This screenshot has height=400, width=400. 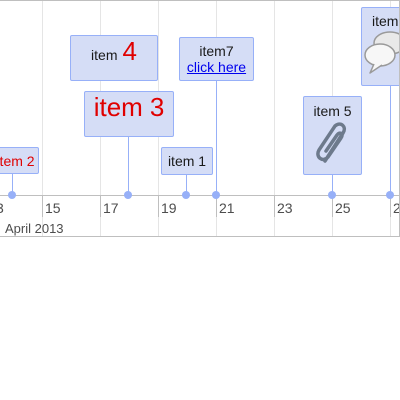 I want to click on item-3-stem, so click(x=128, y=166).